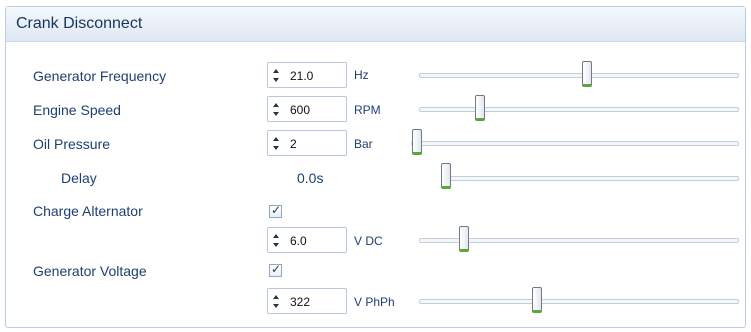 This screenshot has width=751, height=332. What do you see at coordinates (88, 211) in the screenshot?
I see `charge-alternator-label: Charge Alternator` at bounding box center [88, 211].